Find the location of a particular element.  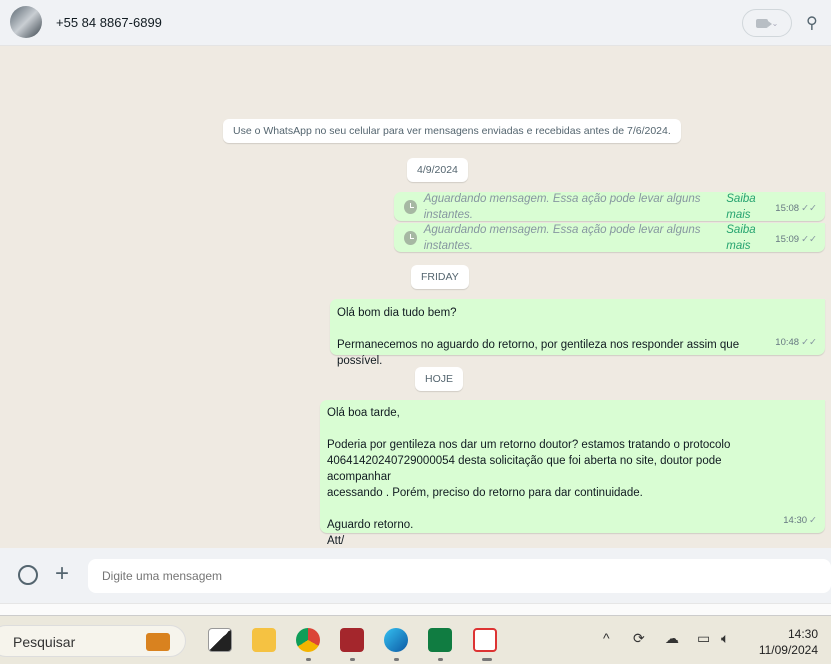

chevron-up-icon: ^ is located at coordinates (606, 638).